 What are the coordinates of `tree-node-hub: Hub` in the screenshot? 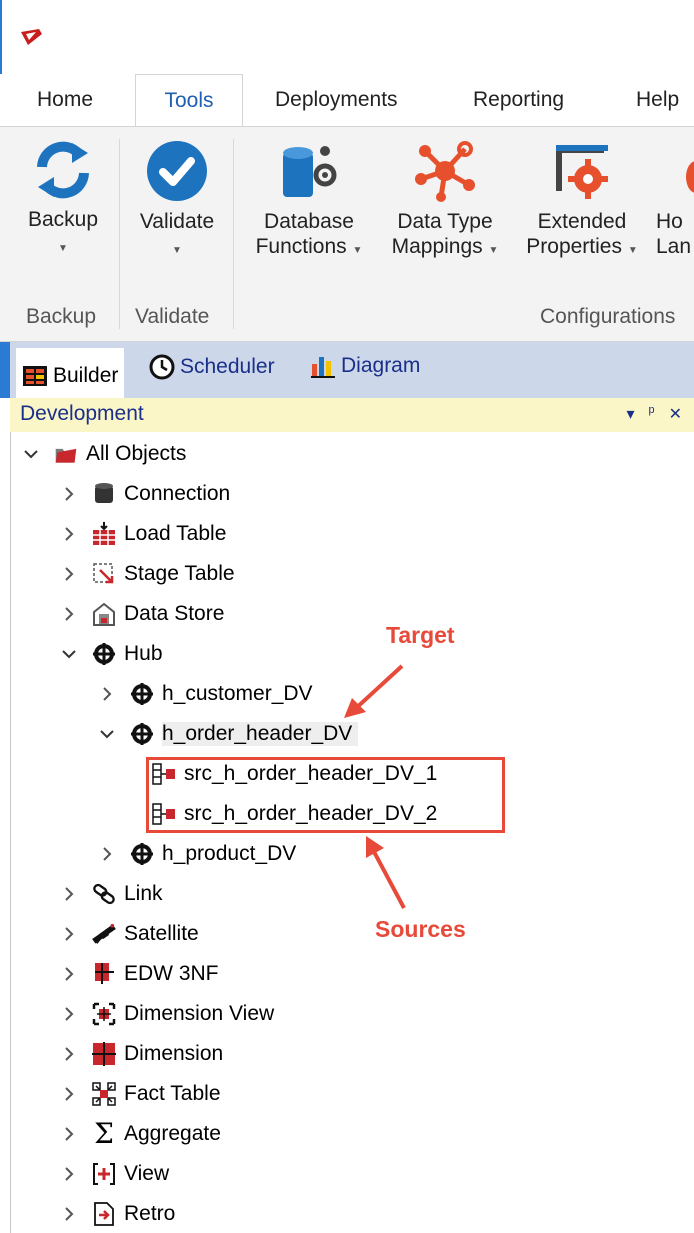 It's located at (110, 654).